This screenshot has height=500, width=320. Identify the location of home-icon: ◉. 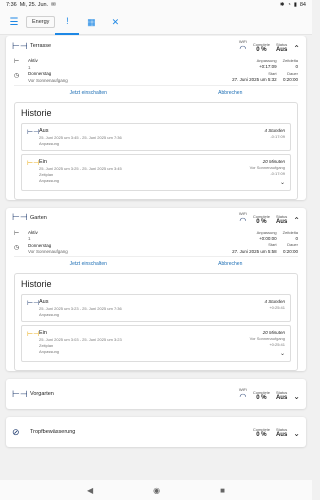
(156, 490).